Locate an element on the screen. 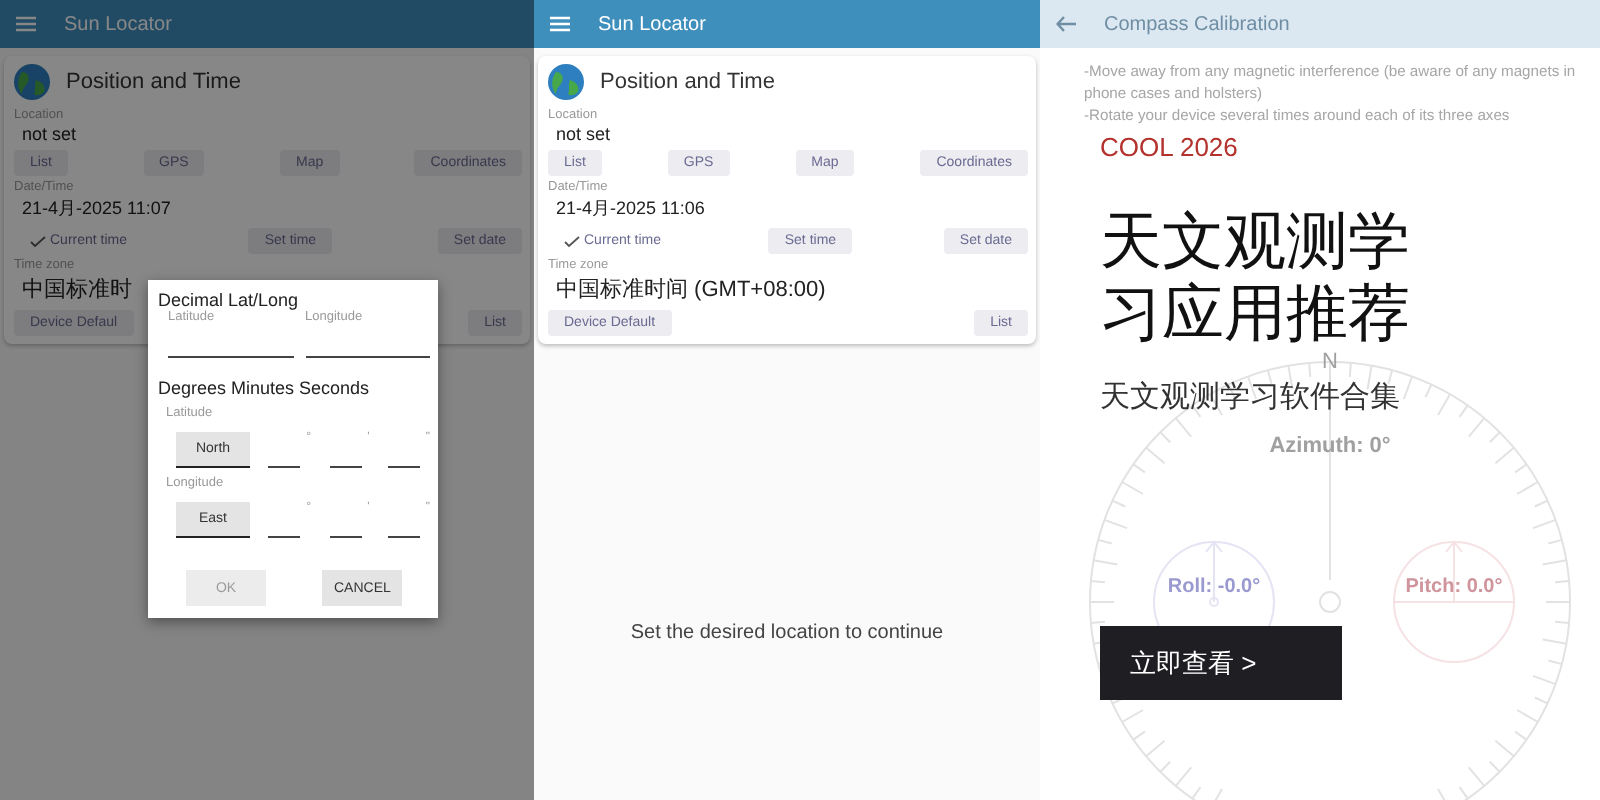  roll-reading: Roll: -0.0° is located at coordinates (1214, 587).